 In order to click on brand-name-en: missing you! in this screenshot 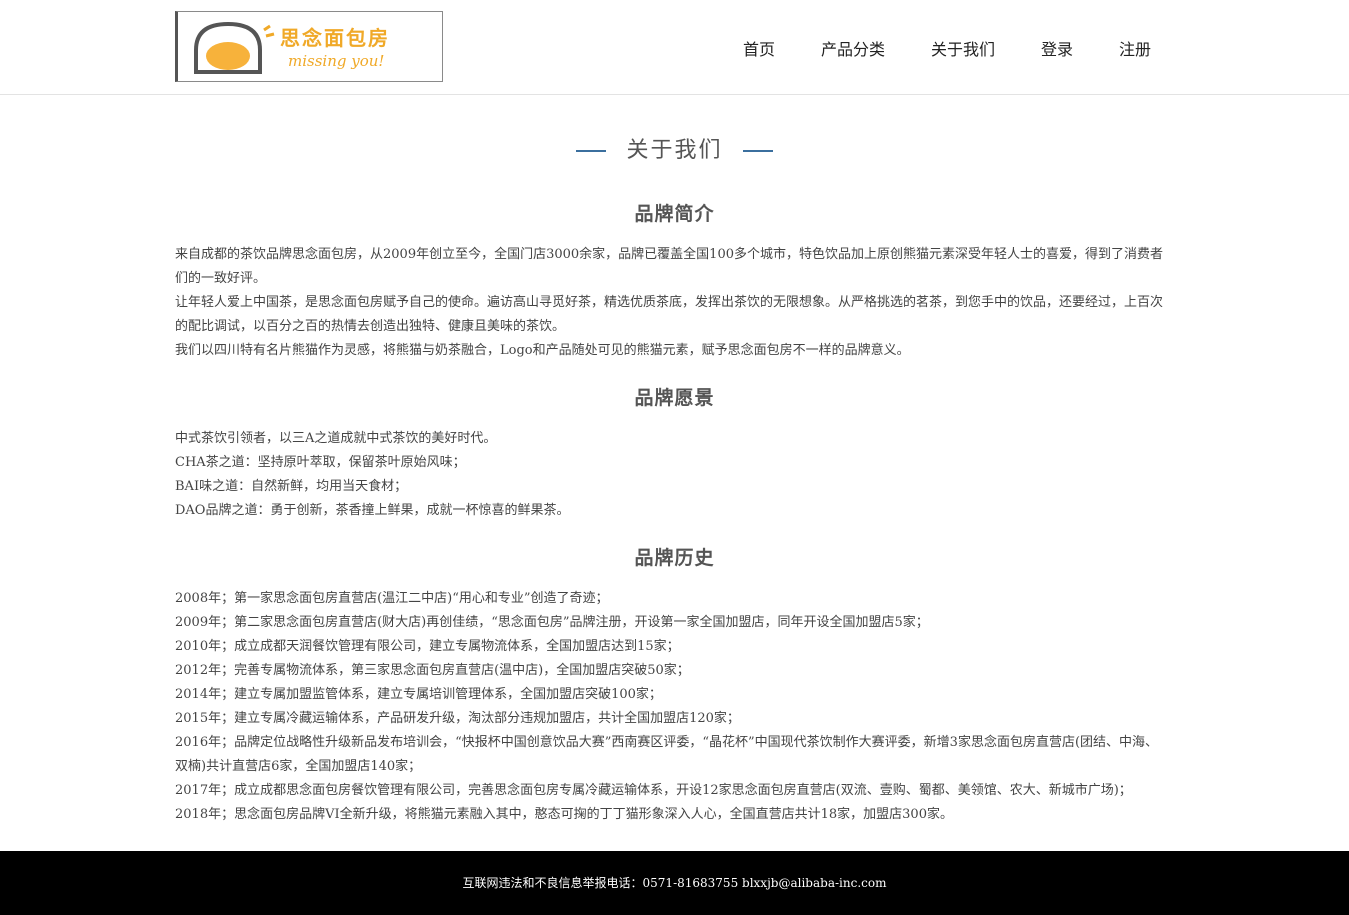, I will do `click(336, 61)`.